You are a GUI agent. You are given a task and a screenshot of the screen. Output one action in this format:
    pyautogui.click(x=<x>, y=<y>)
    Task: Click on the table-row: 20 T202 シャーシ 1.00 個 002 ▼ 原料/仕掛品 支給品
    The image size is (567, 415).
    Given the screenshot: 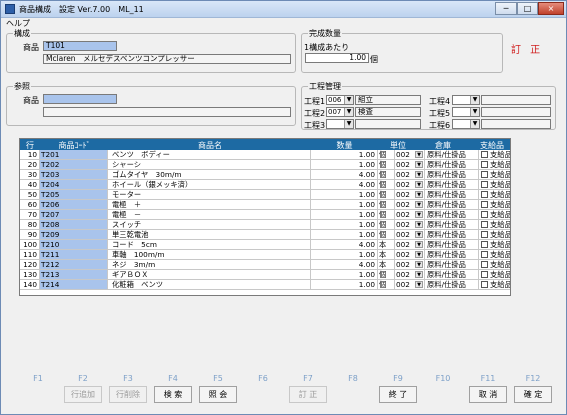 What is the action you would take?
    pyautogui.click(x=265, y=165)
    